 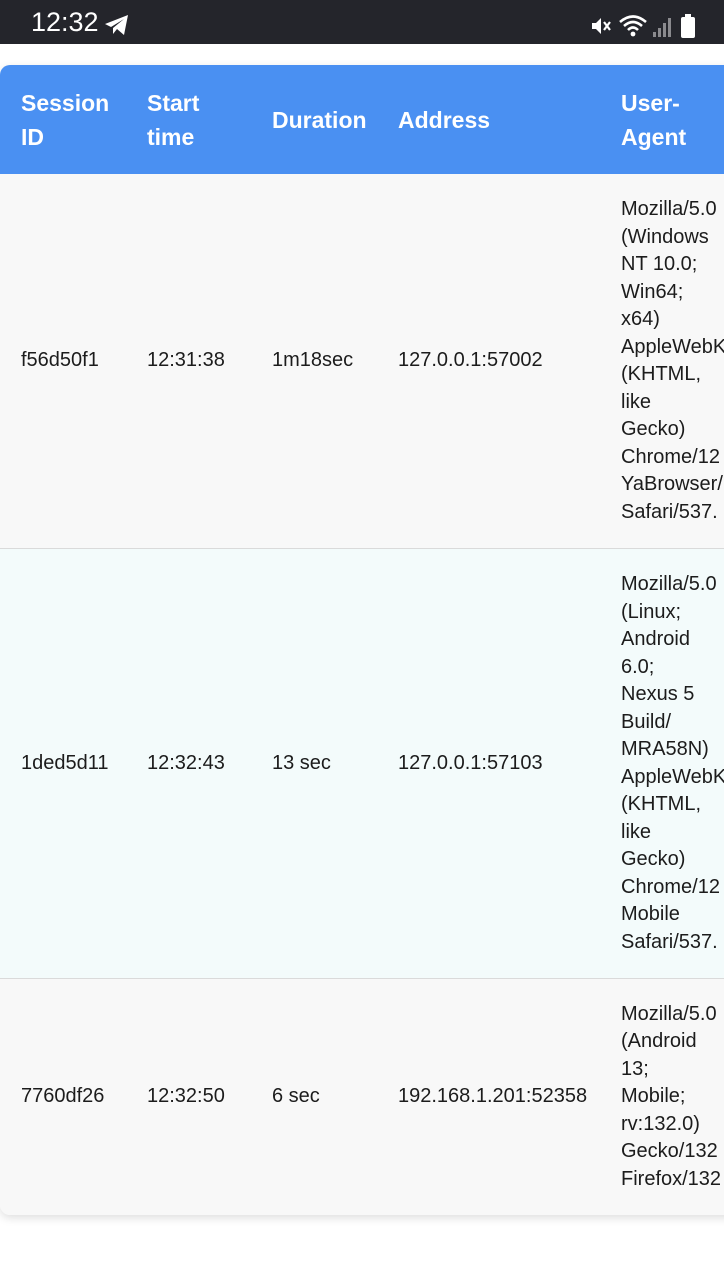 I want to click on address-cell: 192.168.1.201:52358, so click(x=493, y=1096).